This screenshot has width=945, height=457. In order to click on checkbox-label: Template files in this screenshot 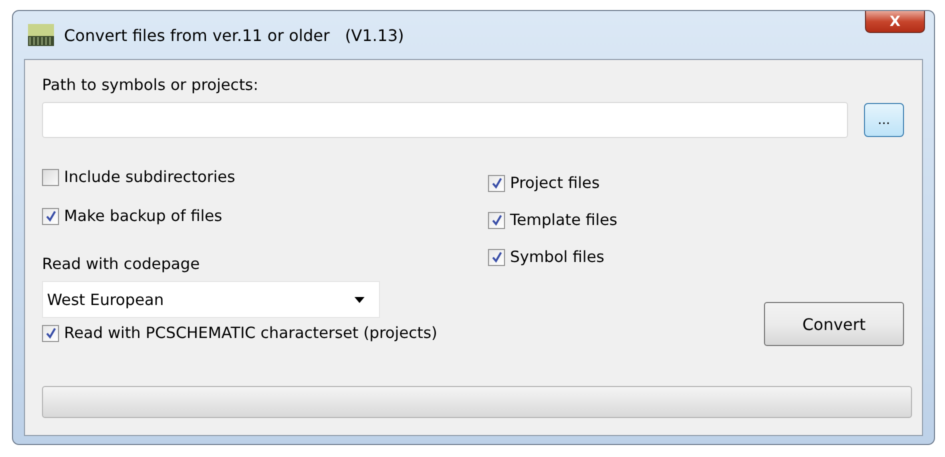, I will do `click(564, 220)`.